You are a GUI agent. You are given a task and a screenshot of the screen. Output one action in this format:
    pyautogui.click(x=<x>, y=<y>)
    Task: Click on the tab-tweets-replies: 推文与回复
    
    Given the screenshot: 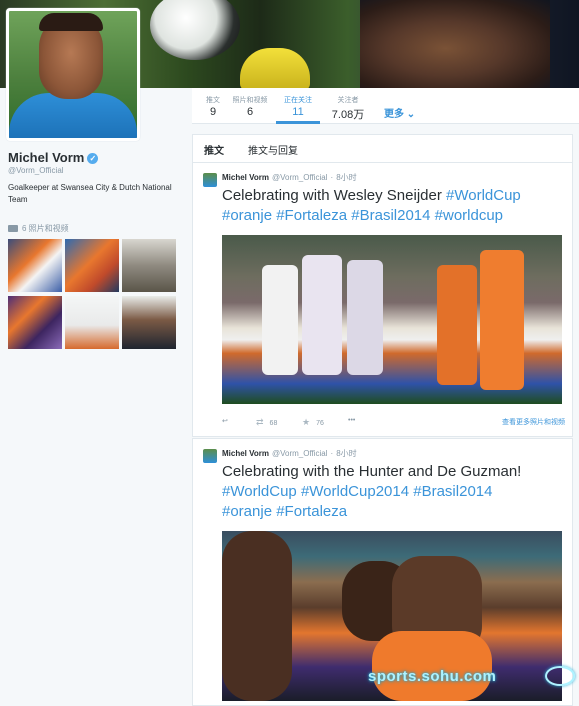 What is the action you would take?
    pyautogui.click(x=273, y=149)
    